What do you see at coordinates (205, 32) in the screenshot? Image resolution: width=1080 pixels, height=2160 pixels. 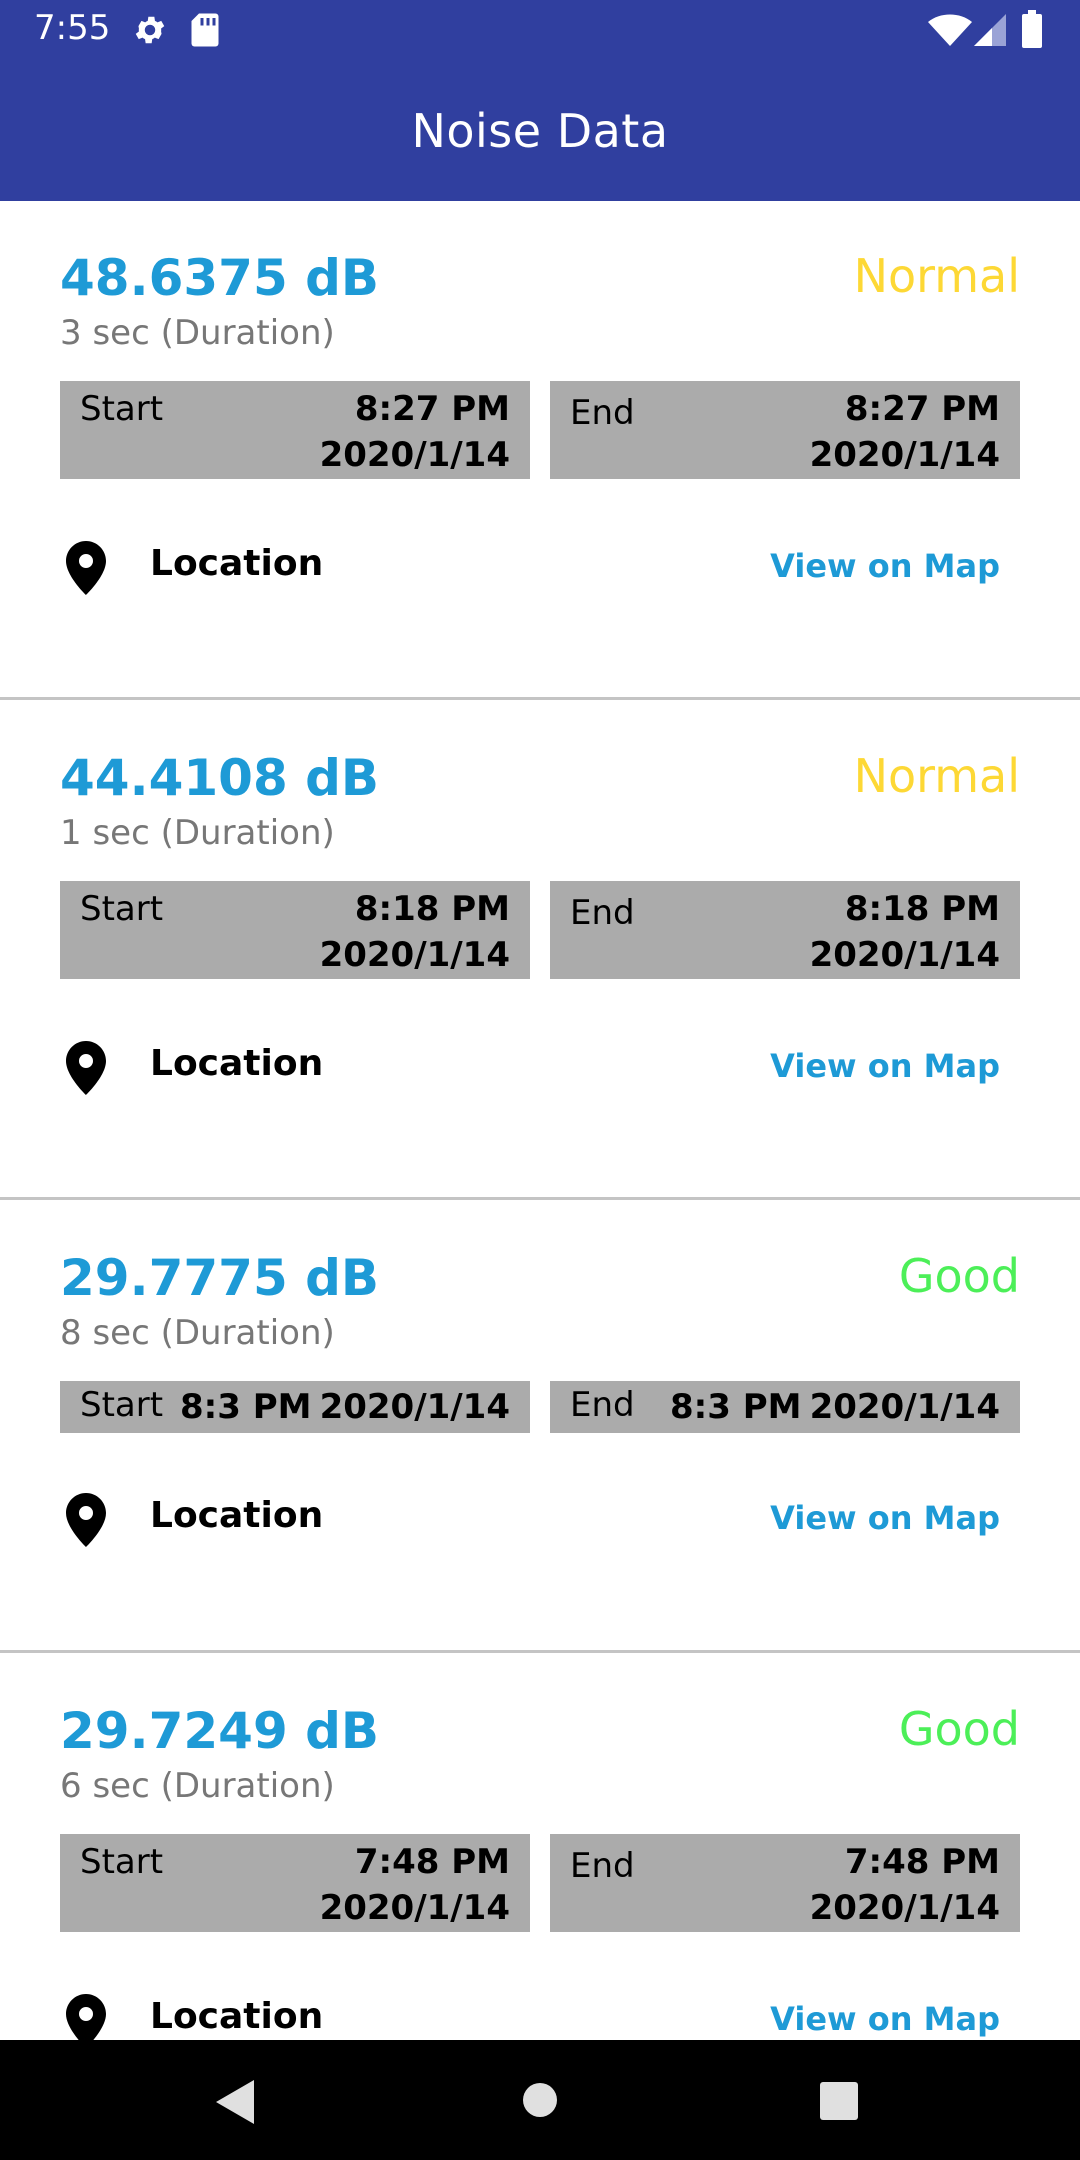 I see `sd-card-icon` at bounding box center [205, 32].